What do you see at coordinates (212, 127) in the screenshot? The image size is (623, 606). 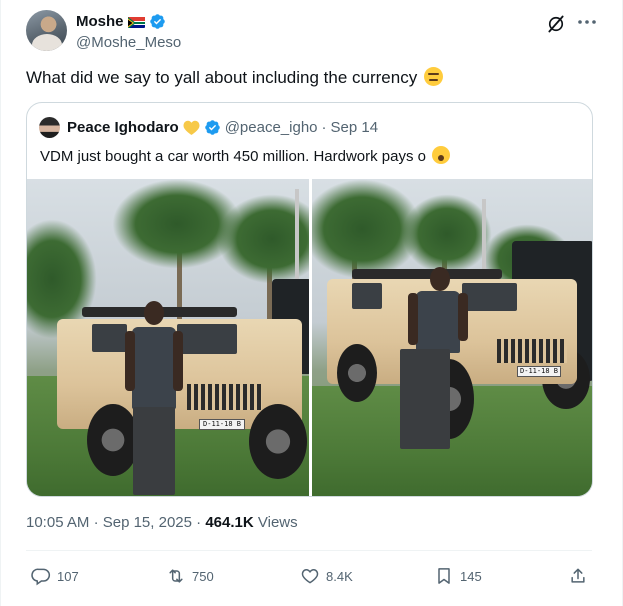 I see `quote-verified-badge-icon` at bounding box center [212, 127].